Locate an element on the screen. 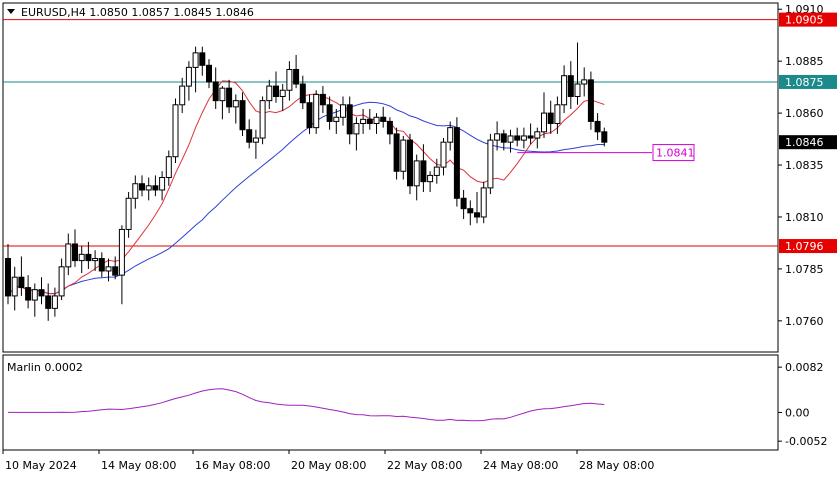 The image size is (838, 480). symbol-ohlc-label: EURUSD,H4 1.0850 1.0857 1.0845 1.0846 is located at coordinates (137, 12).